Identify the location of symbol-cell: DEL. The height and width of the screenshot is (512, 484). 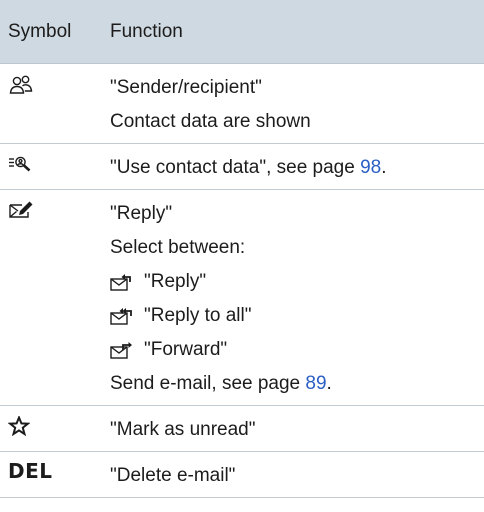
(55, 474).